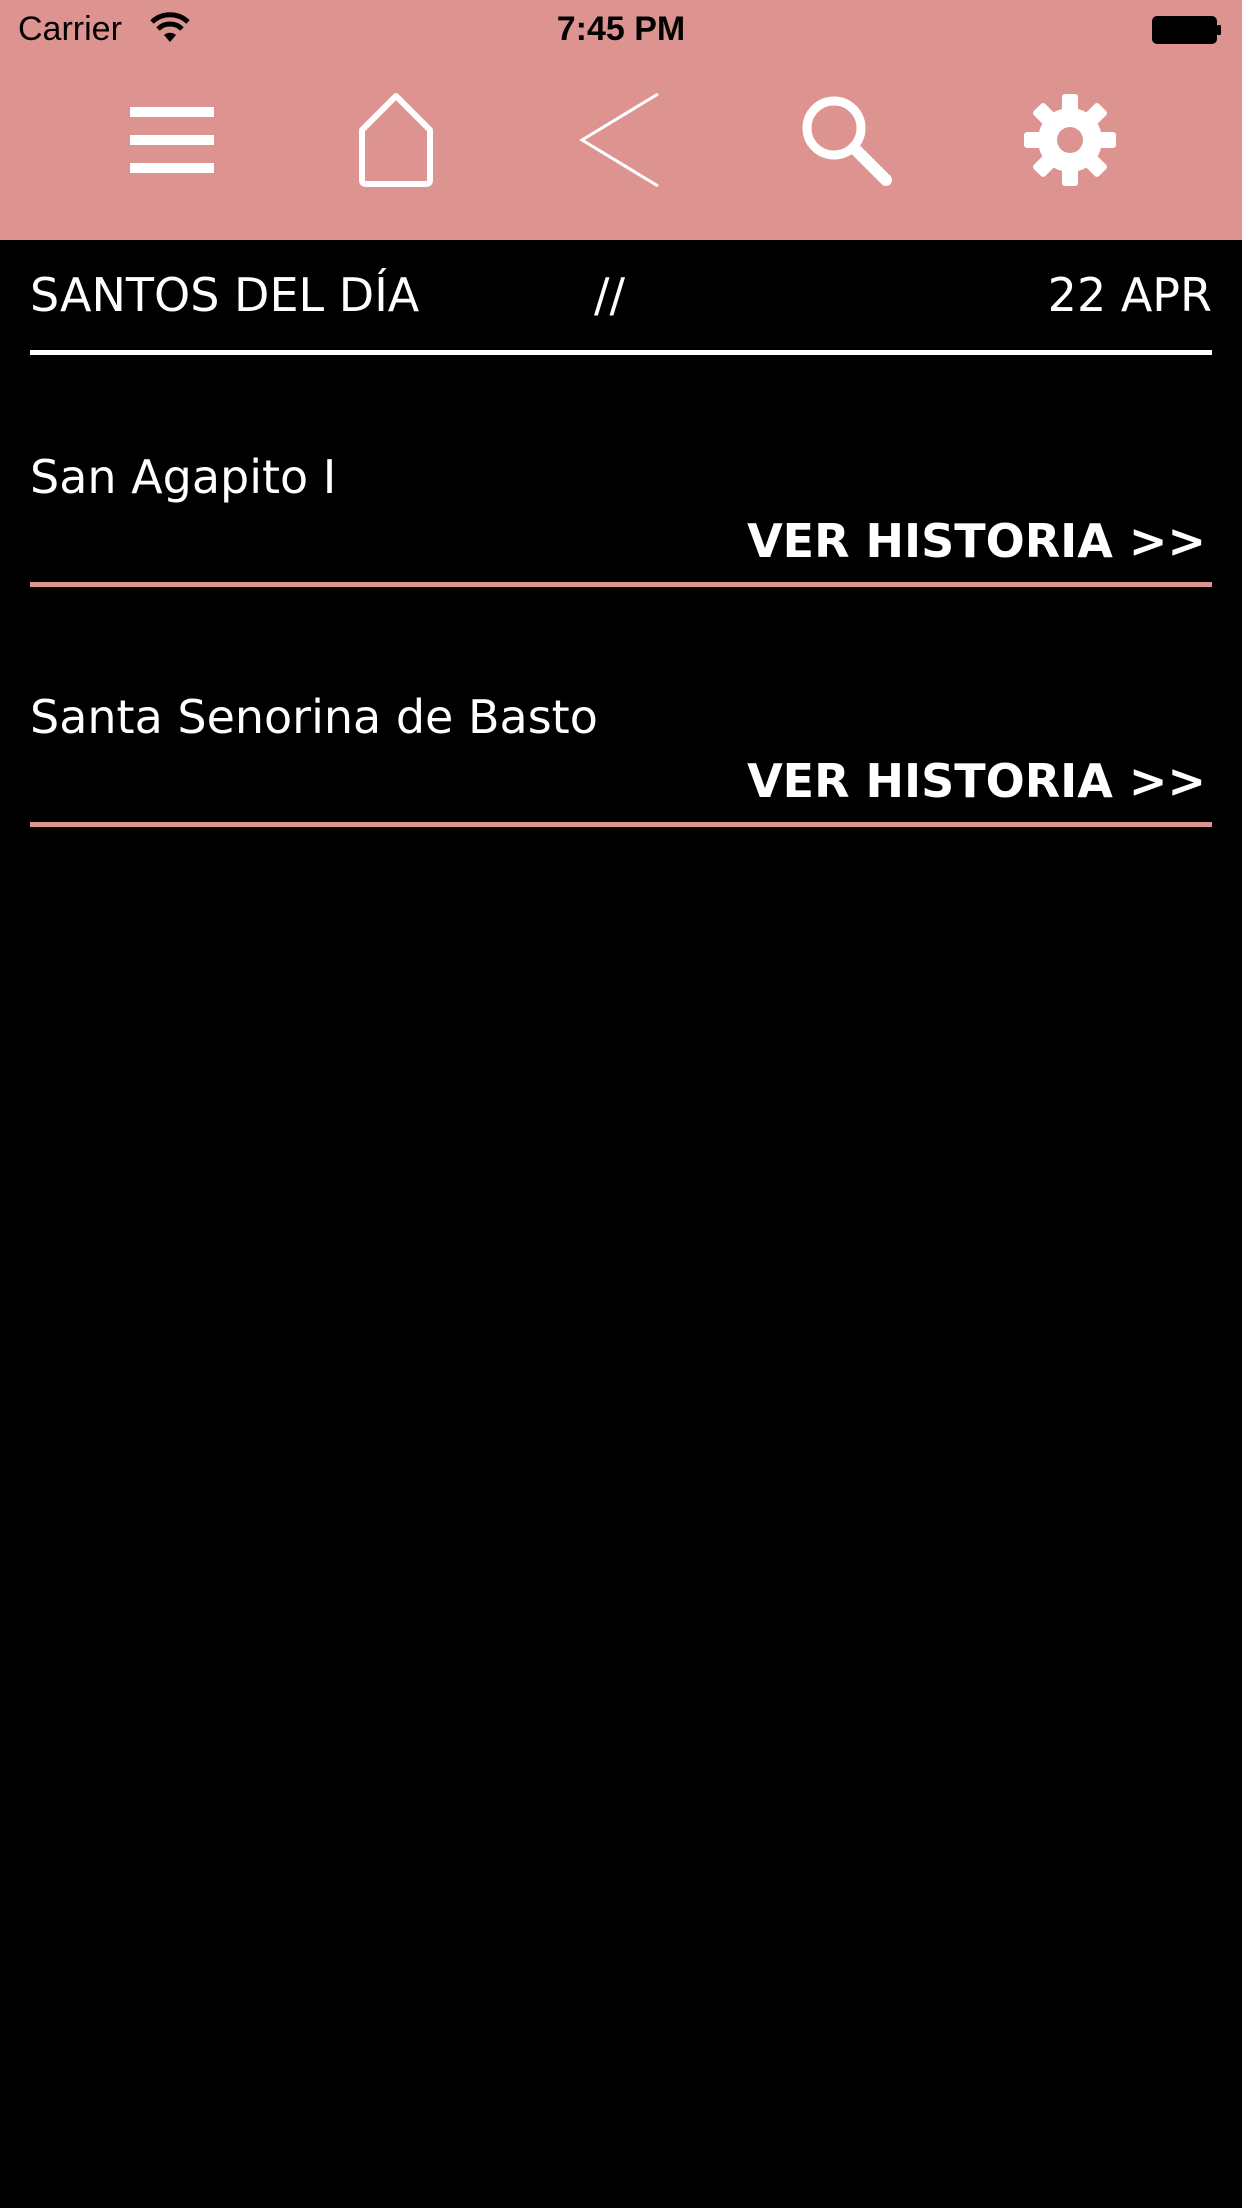 The width and height of the screenshot is (1242, 2208). I want to click on search-icon, so click(846, 140).